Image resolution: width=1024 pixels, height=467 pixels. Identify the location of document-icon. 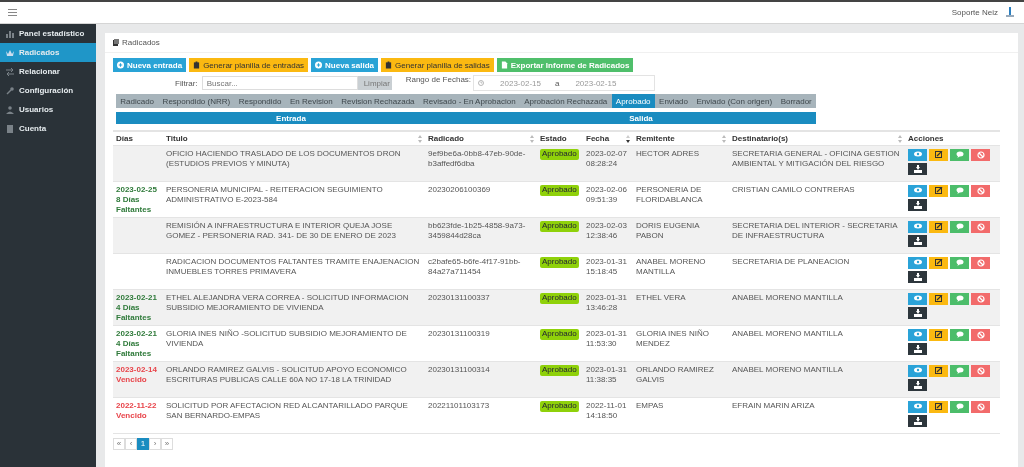
(504, 65).